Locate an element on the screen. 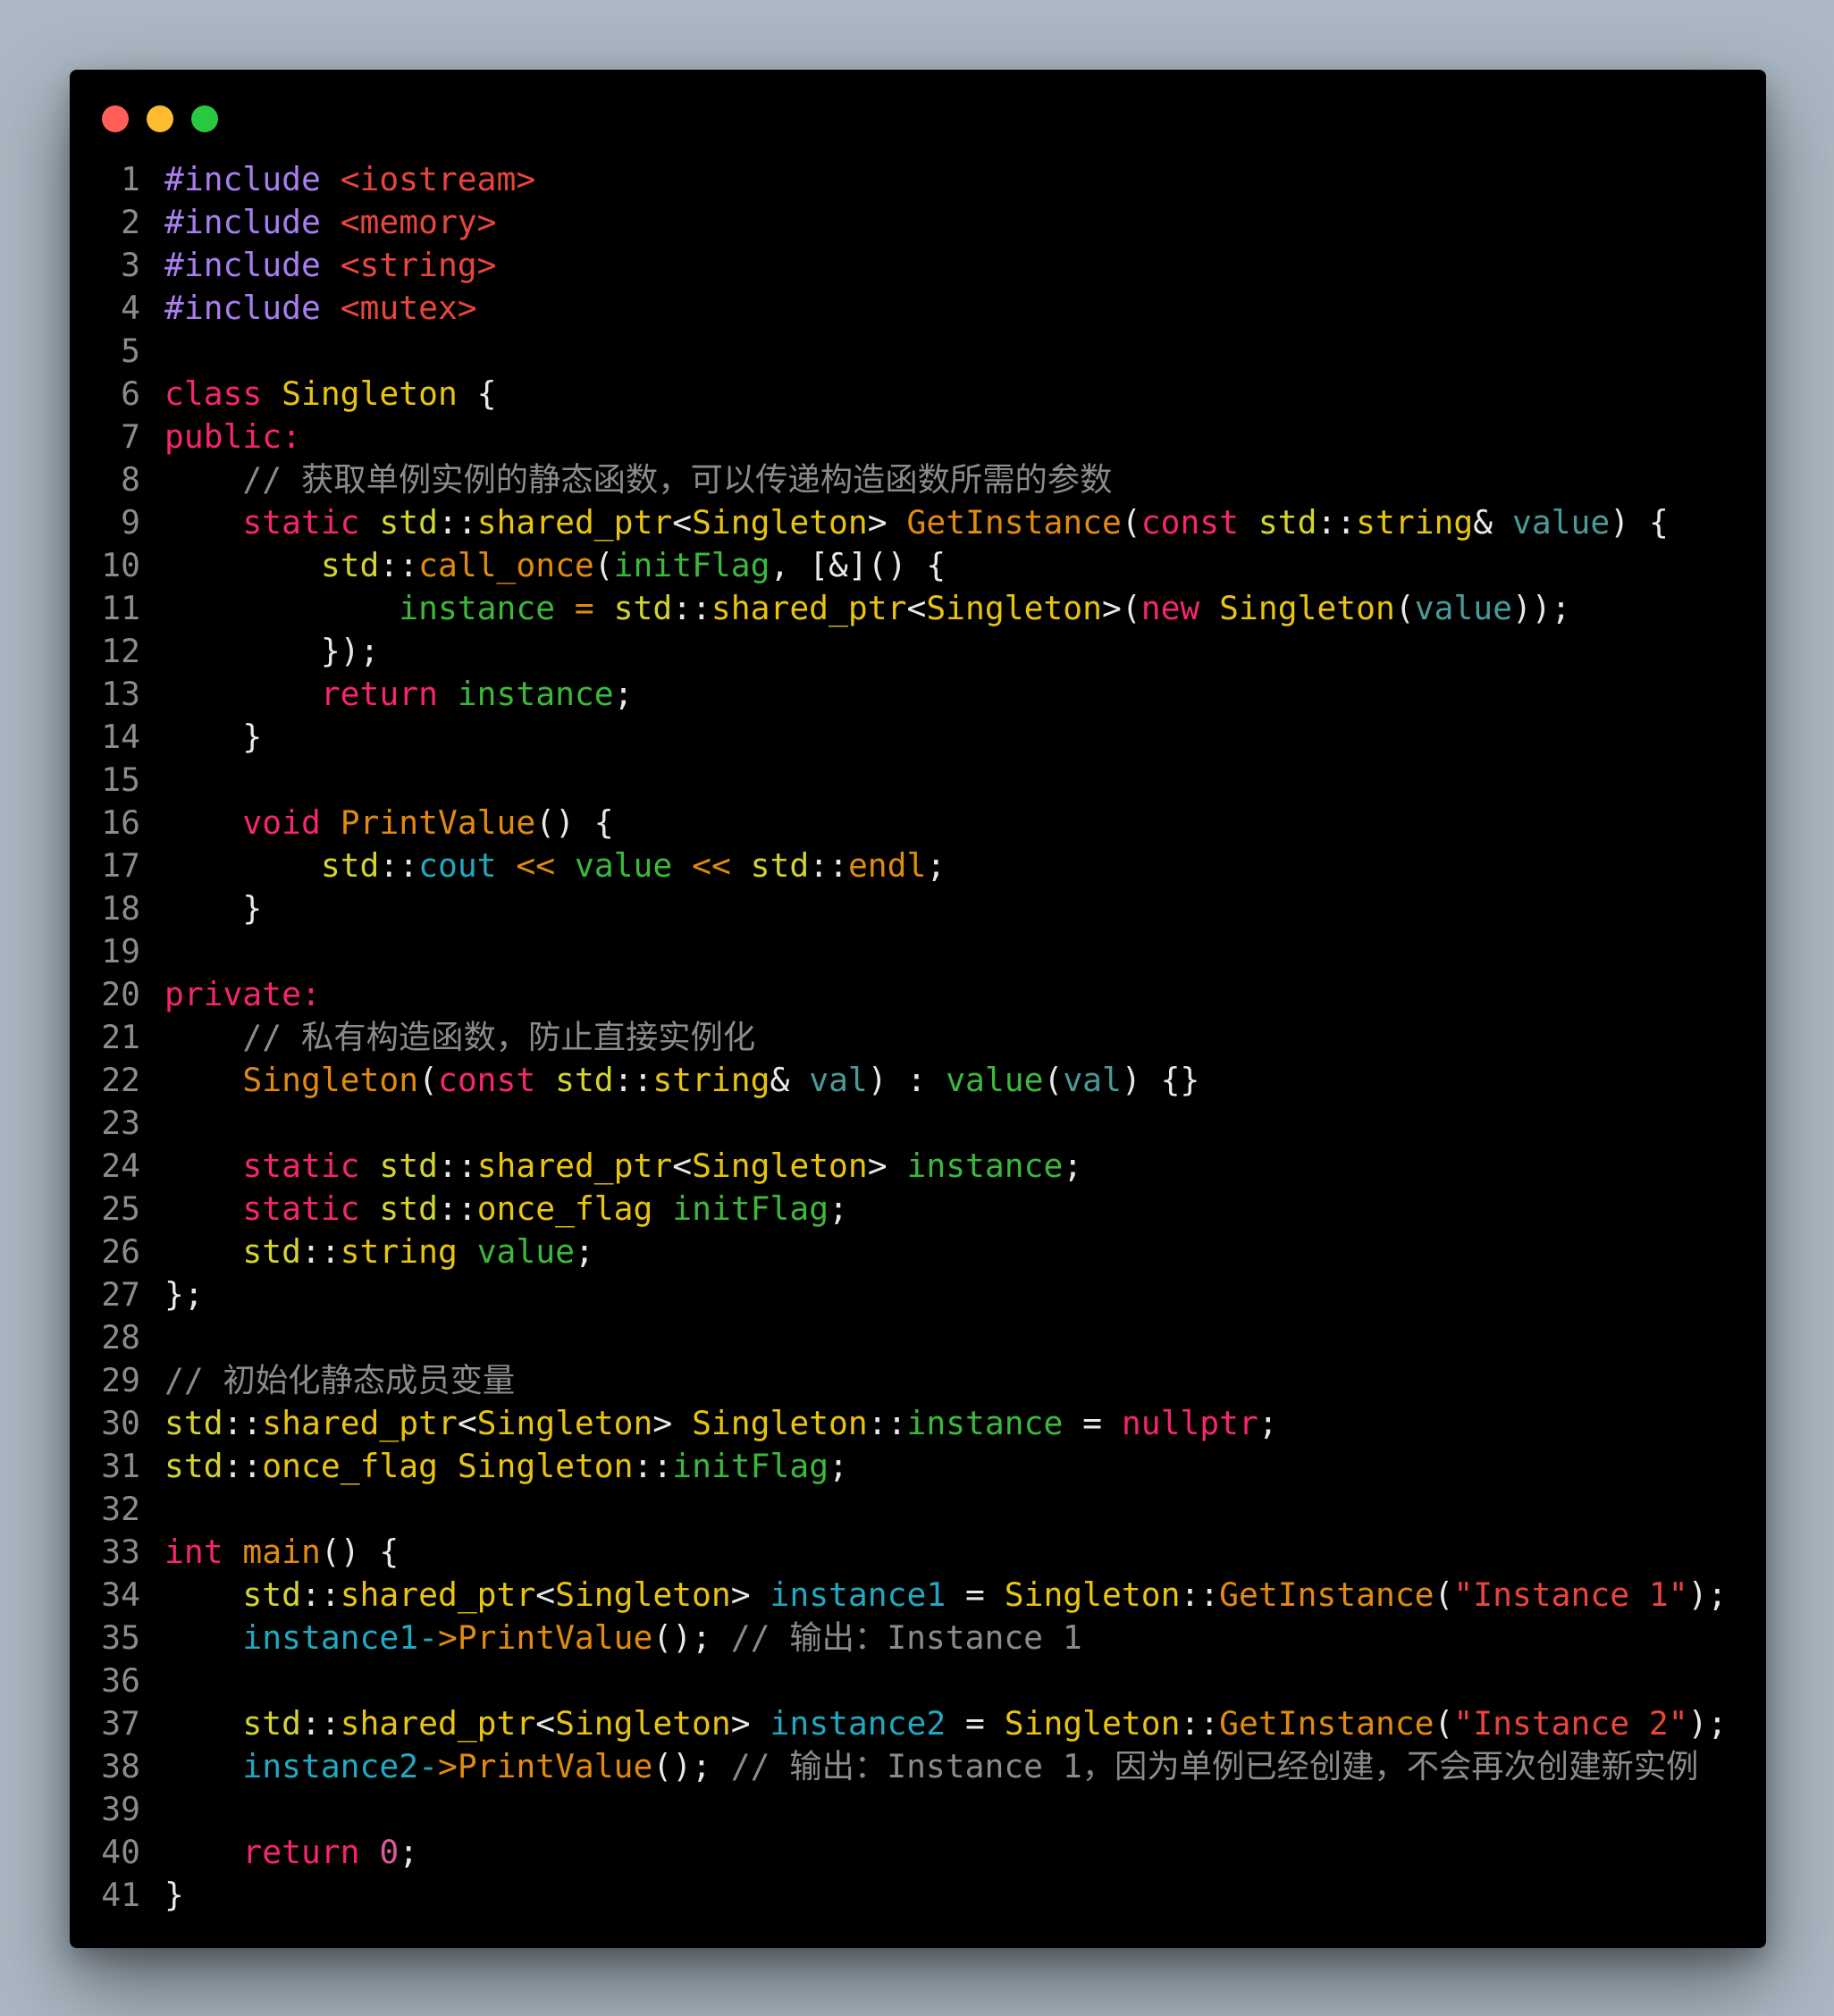 Image resolution: width=1834 pixels, height=2016 pixels. token-fn: endl is located at coordinates (887, 865).